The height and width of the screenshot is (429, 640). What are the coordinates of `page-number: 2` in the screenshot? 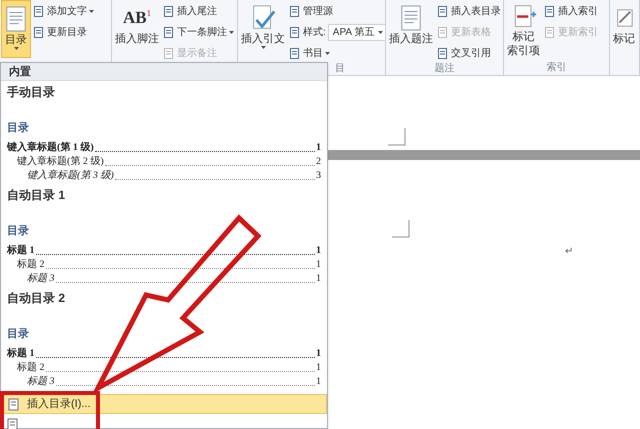 It's located at (318, 162).